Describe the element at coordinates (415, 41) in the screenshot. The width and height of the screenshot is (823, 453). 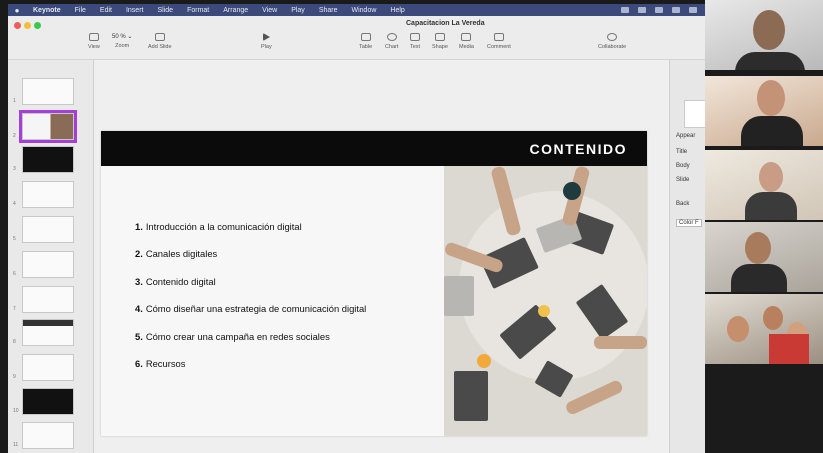
I see `text-button: Text` at that location.